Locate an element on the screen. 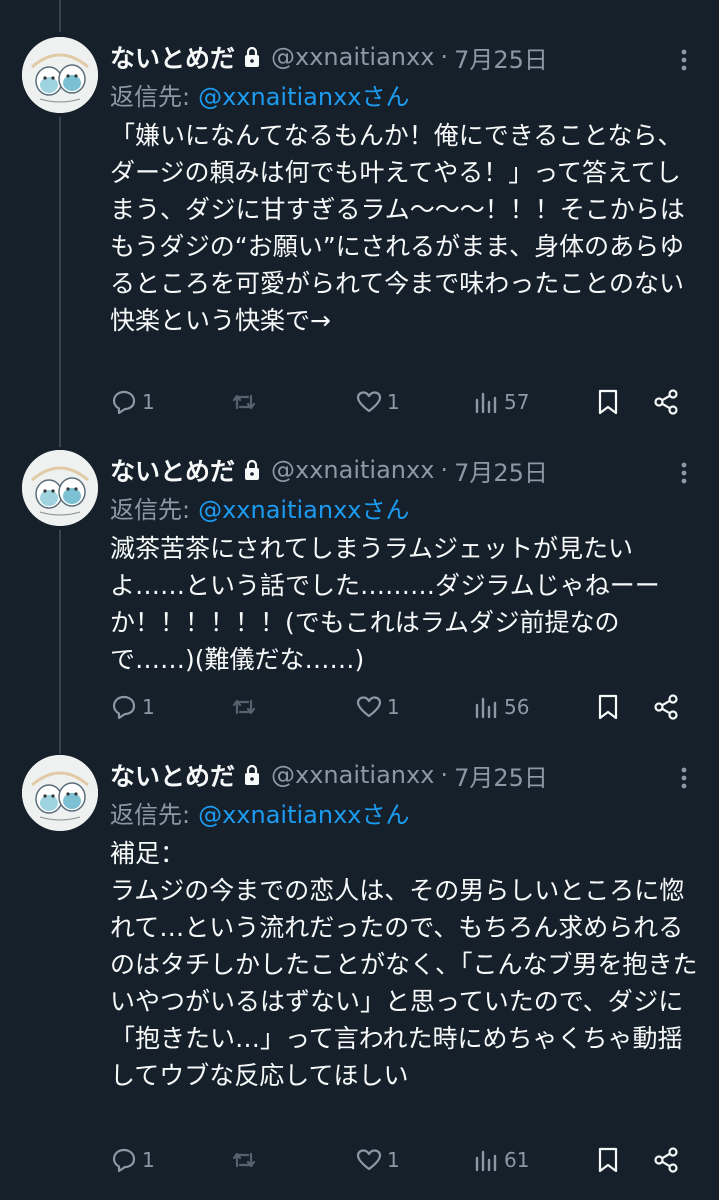 This screenshot has height=1200, width=719. action-bar: 1 1 57 is located at coordinates (400, 402).